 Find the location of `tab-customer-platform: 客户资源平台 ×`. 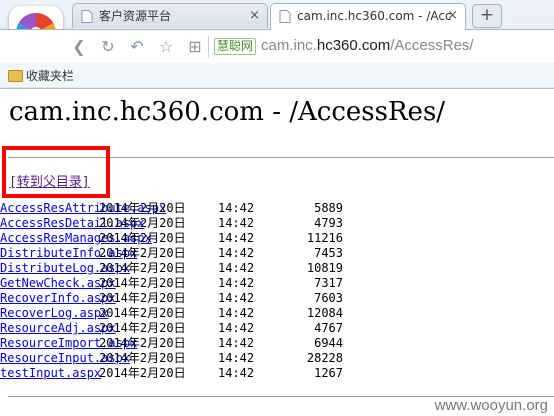

tab-customer-platform: 客户资源平台 × is located at coordinates (170, 15).